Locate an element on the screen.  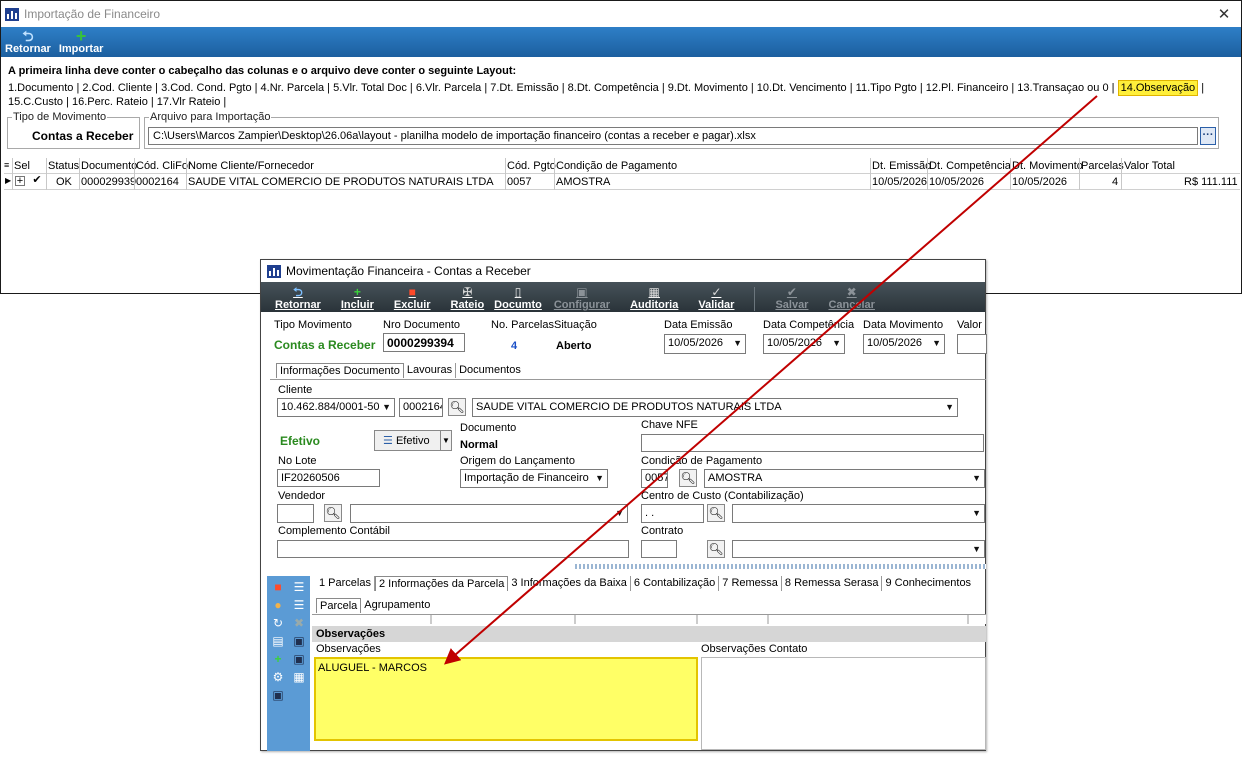
calendar-icon: ▤ is located at coordinates (278, 641).